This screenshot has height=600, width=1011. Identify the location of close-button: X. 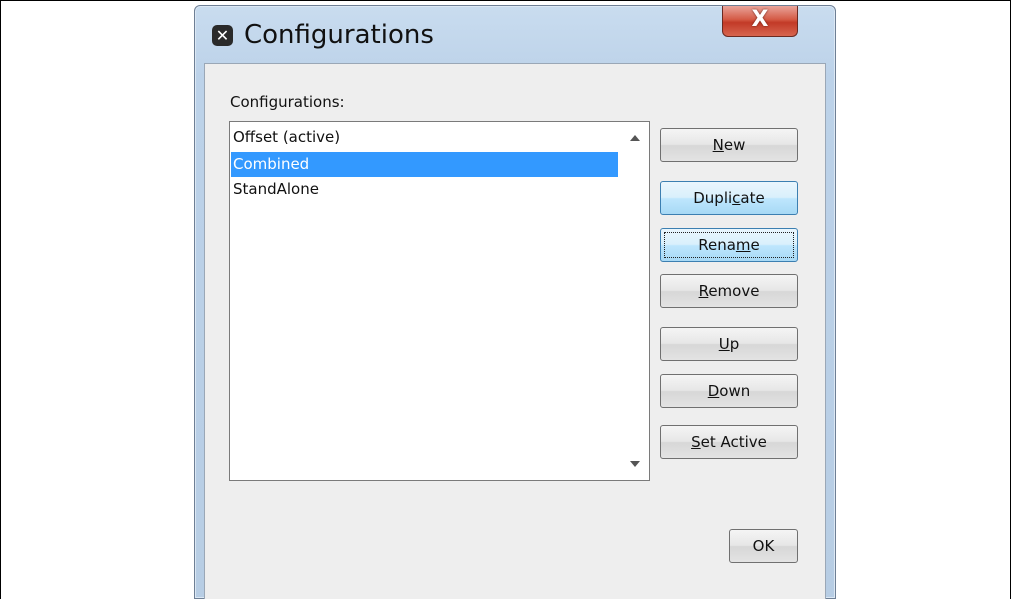
(760, 21).